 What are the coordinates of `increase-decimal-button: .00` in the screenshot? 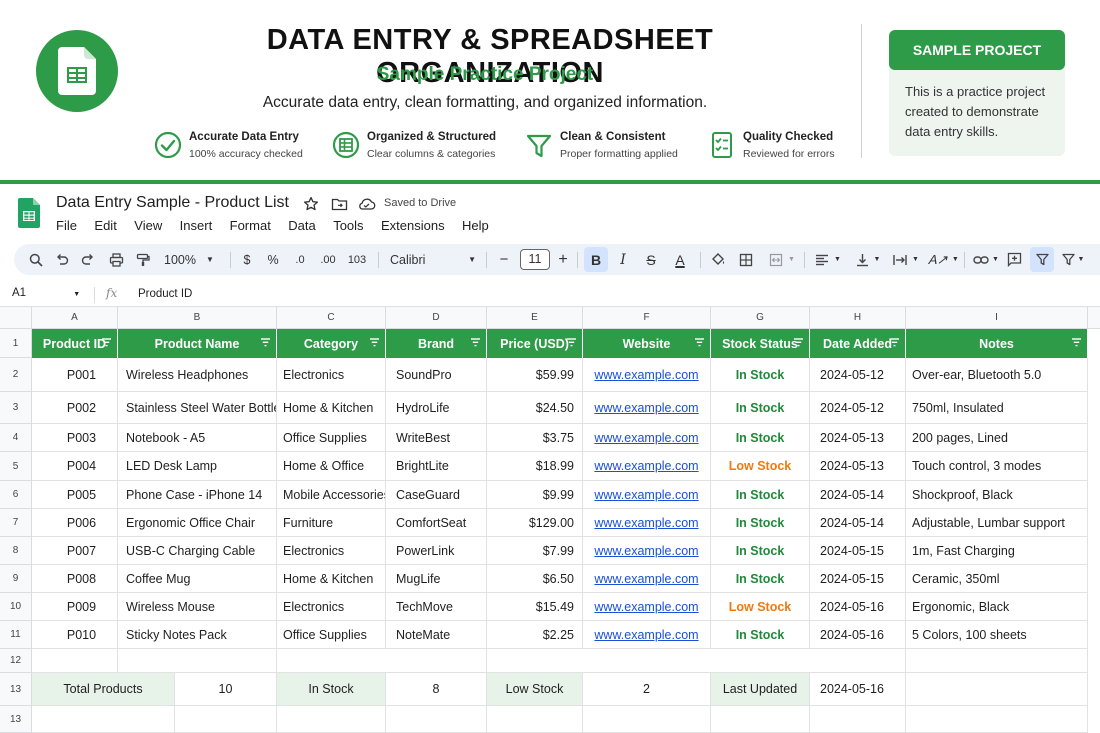 It's located at (328, 259).